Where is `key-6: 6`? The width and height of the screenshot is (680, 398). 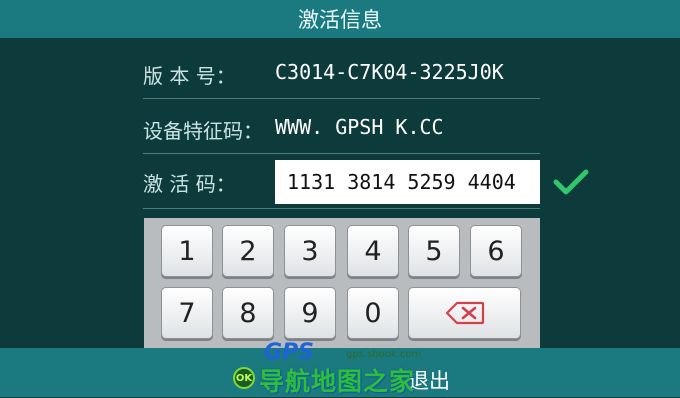 key-6: 6 is located at coordinates (496, 251).